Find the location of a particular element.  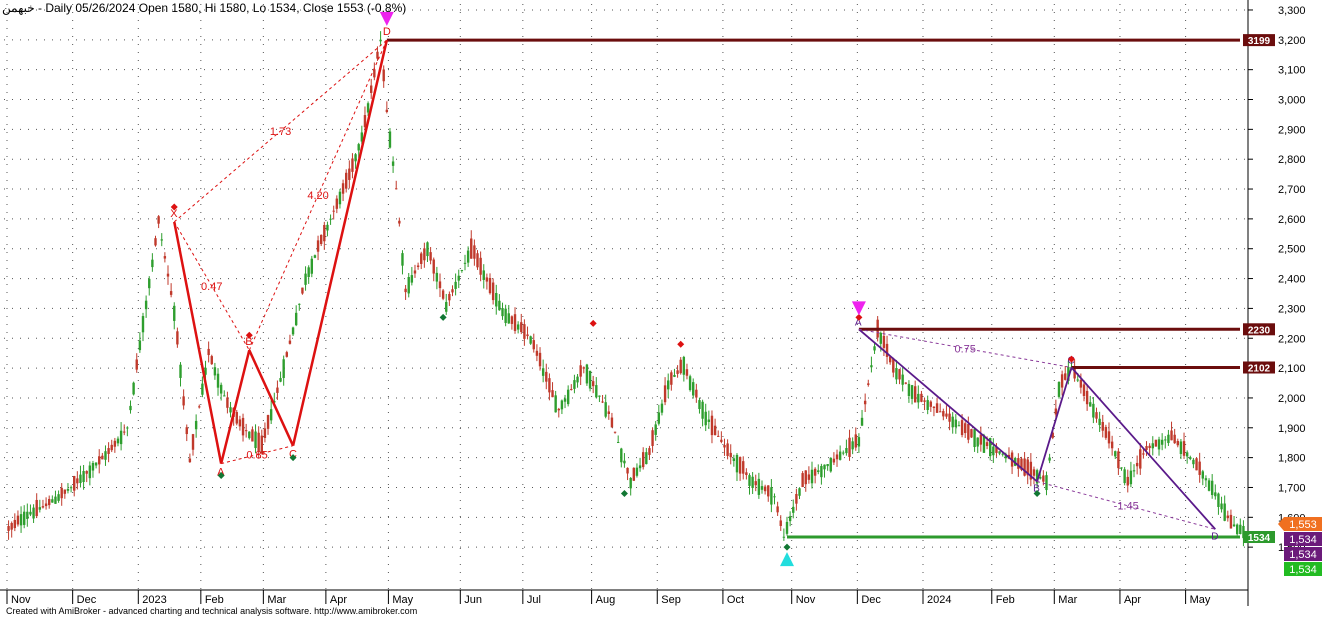

pattern2-point-label: D is located at coordinates (1214, 536).